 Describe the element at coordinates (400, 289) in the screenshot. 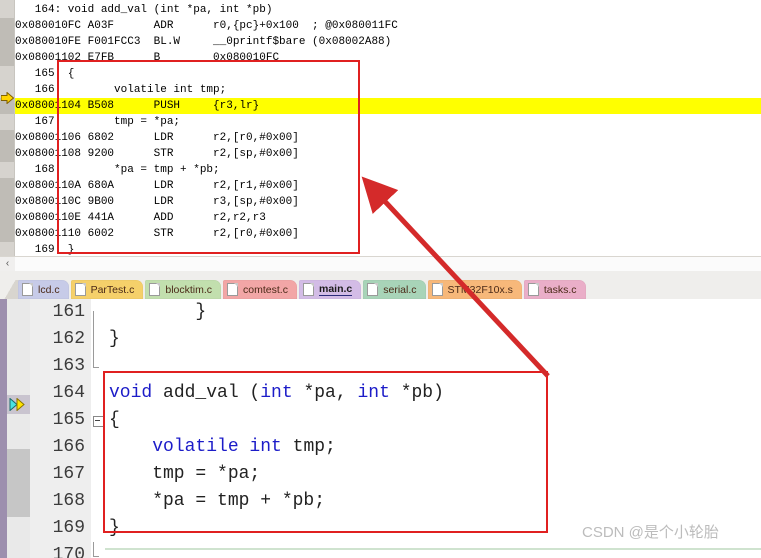

I see `tab-label: serial.c` at that location.